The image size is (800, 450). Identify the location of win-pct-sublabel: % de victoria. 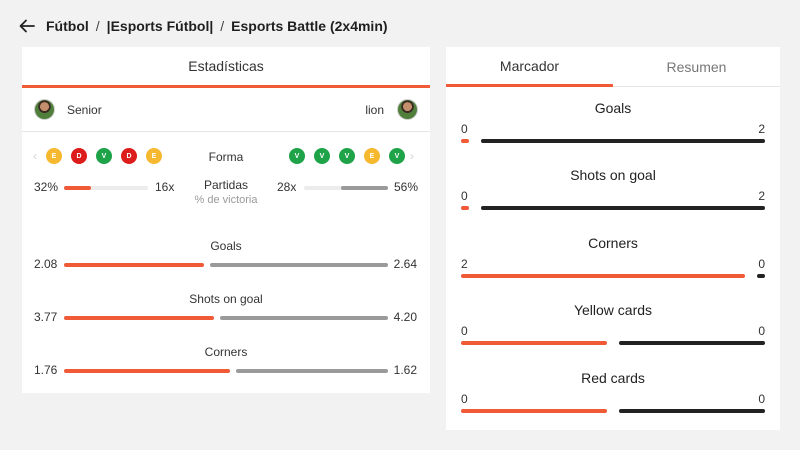
(226, 200).